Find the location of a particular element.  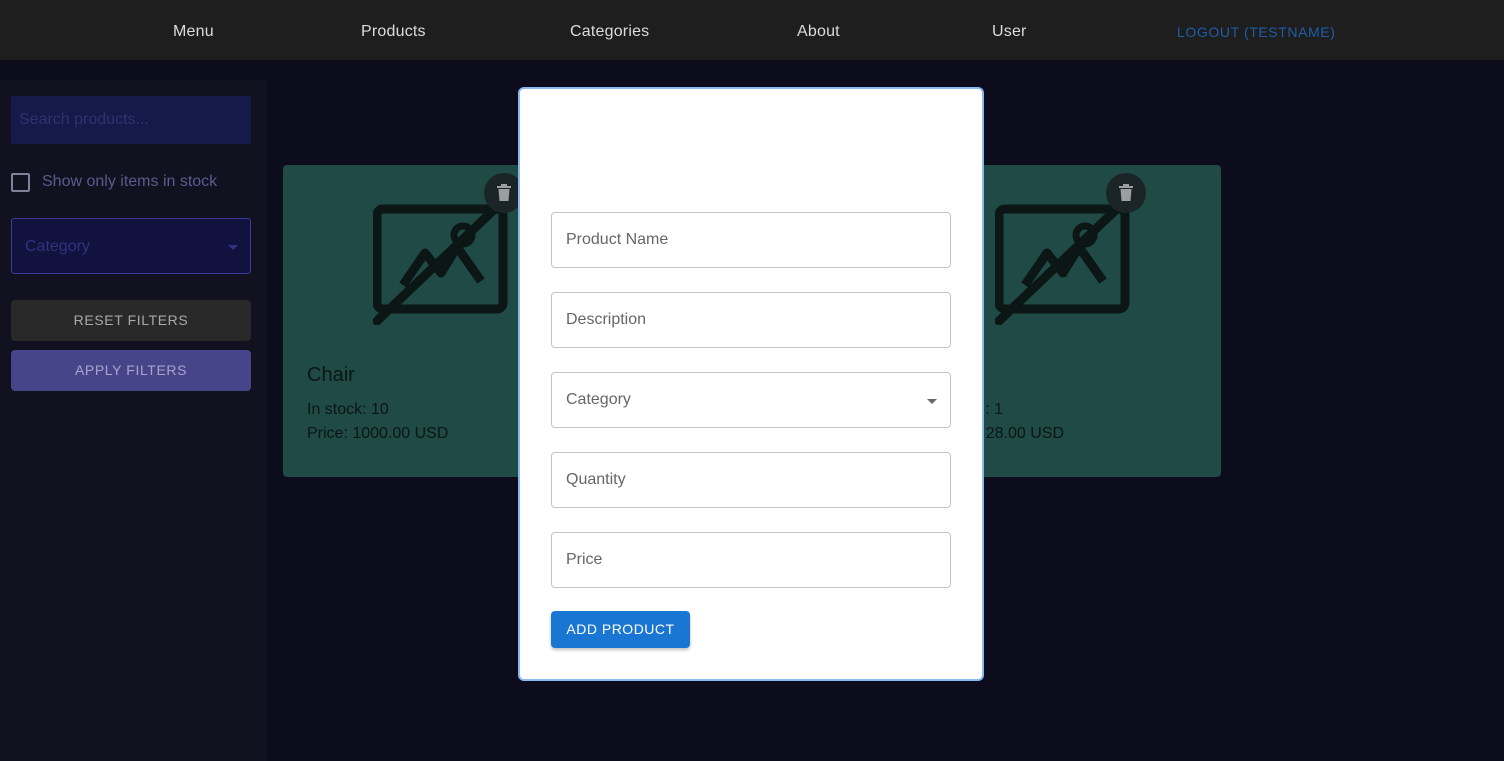

reset-filters-button: RESET FILTERS is located at coordinates (131, 320).